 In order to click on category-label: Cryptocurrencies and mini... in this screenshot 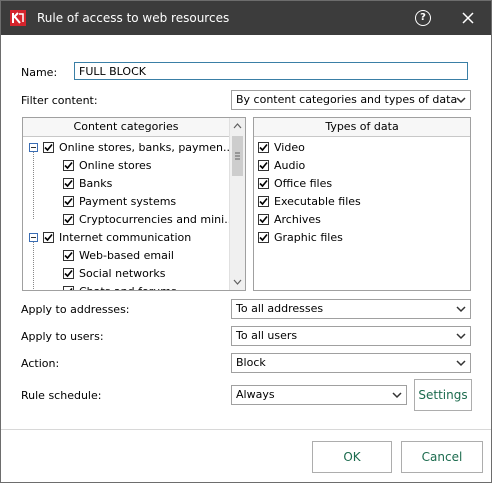, I will do `click(157, 219)`.